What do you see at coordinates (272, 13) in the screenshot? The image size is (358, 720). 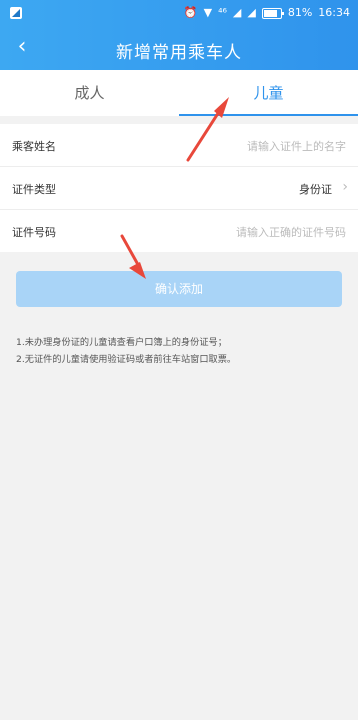 I see `battery-icon` at bounding box center [272, 13].